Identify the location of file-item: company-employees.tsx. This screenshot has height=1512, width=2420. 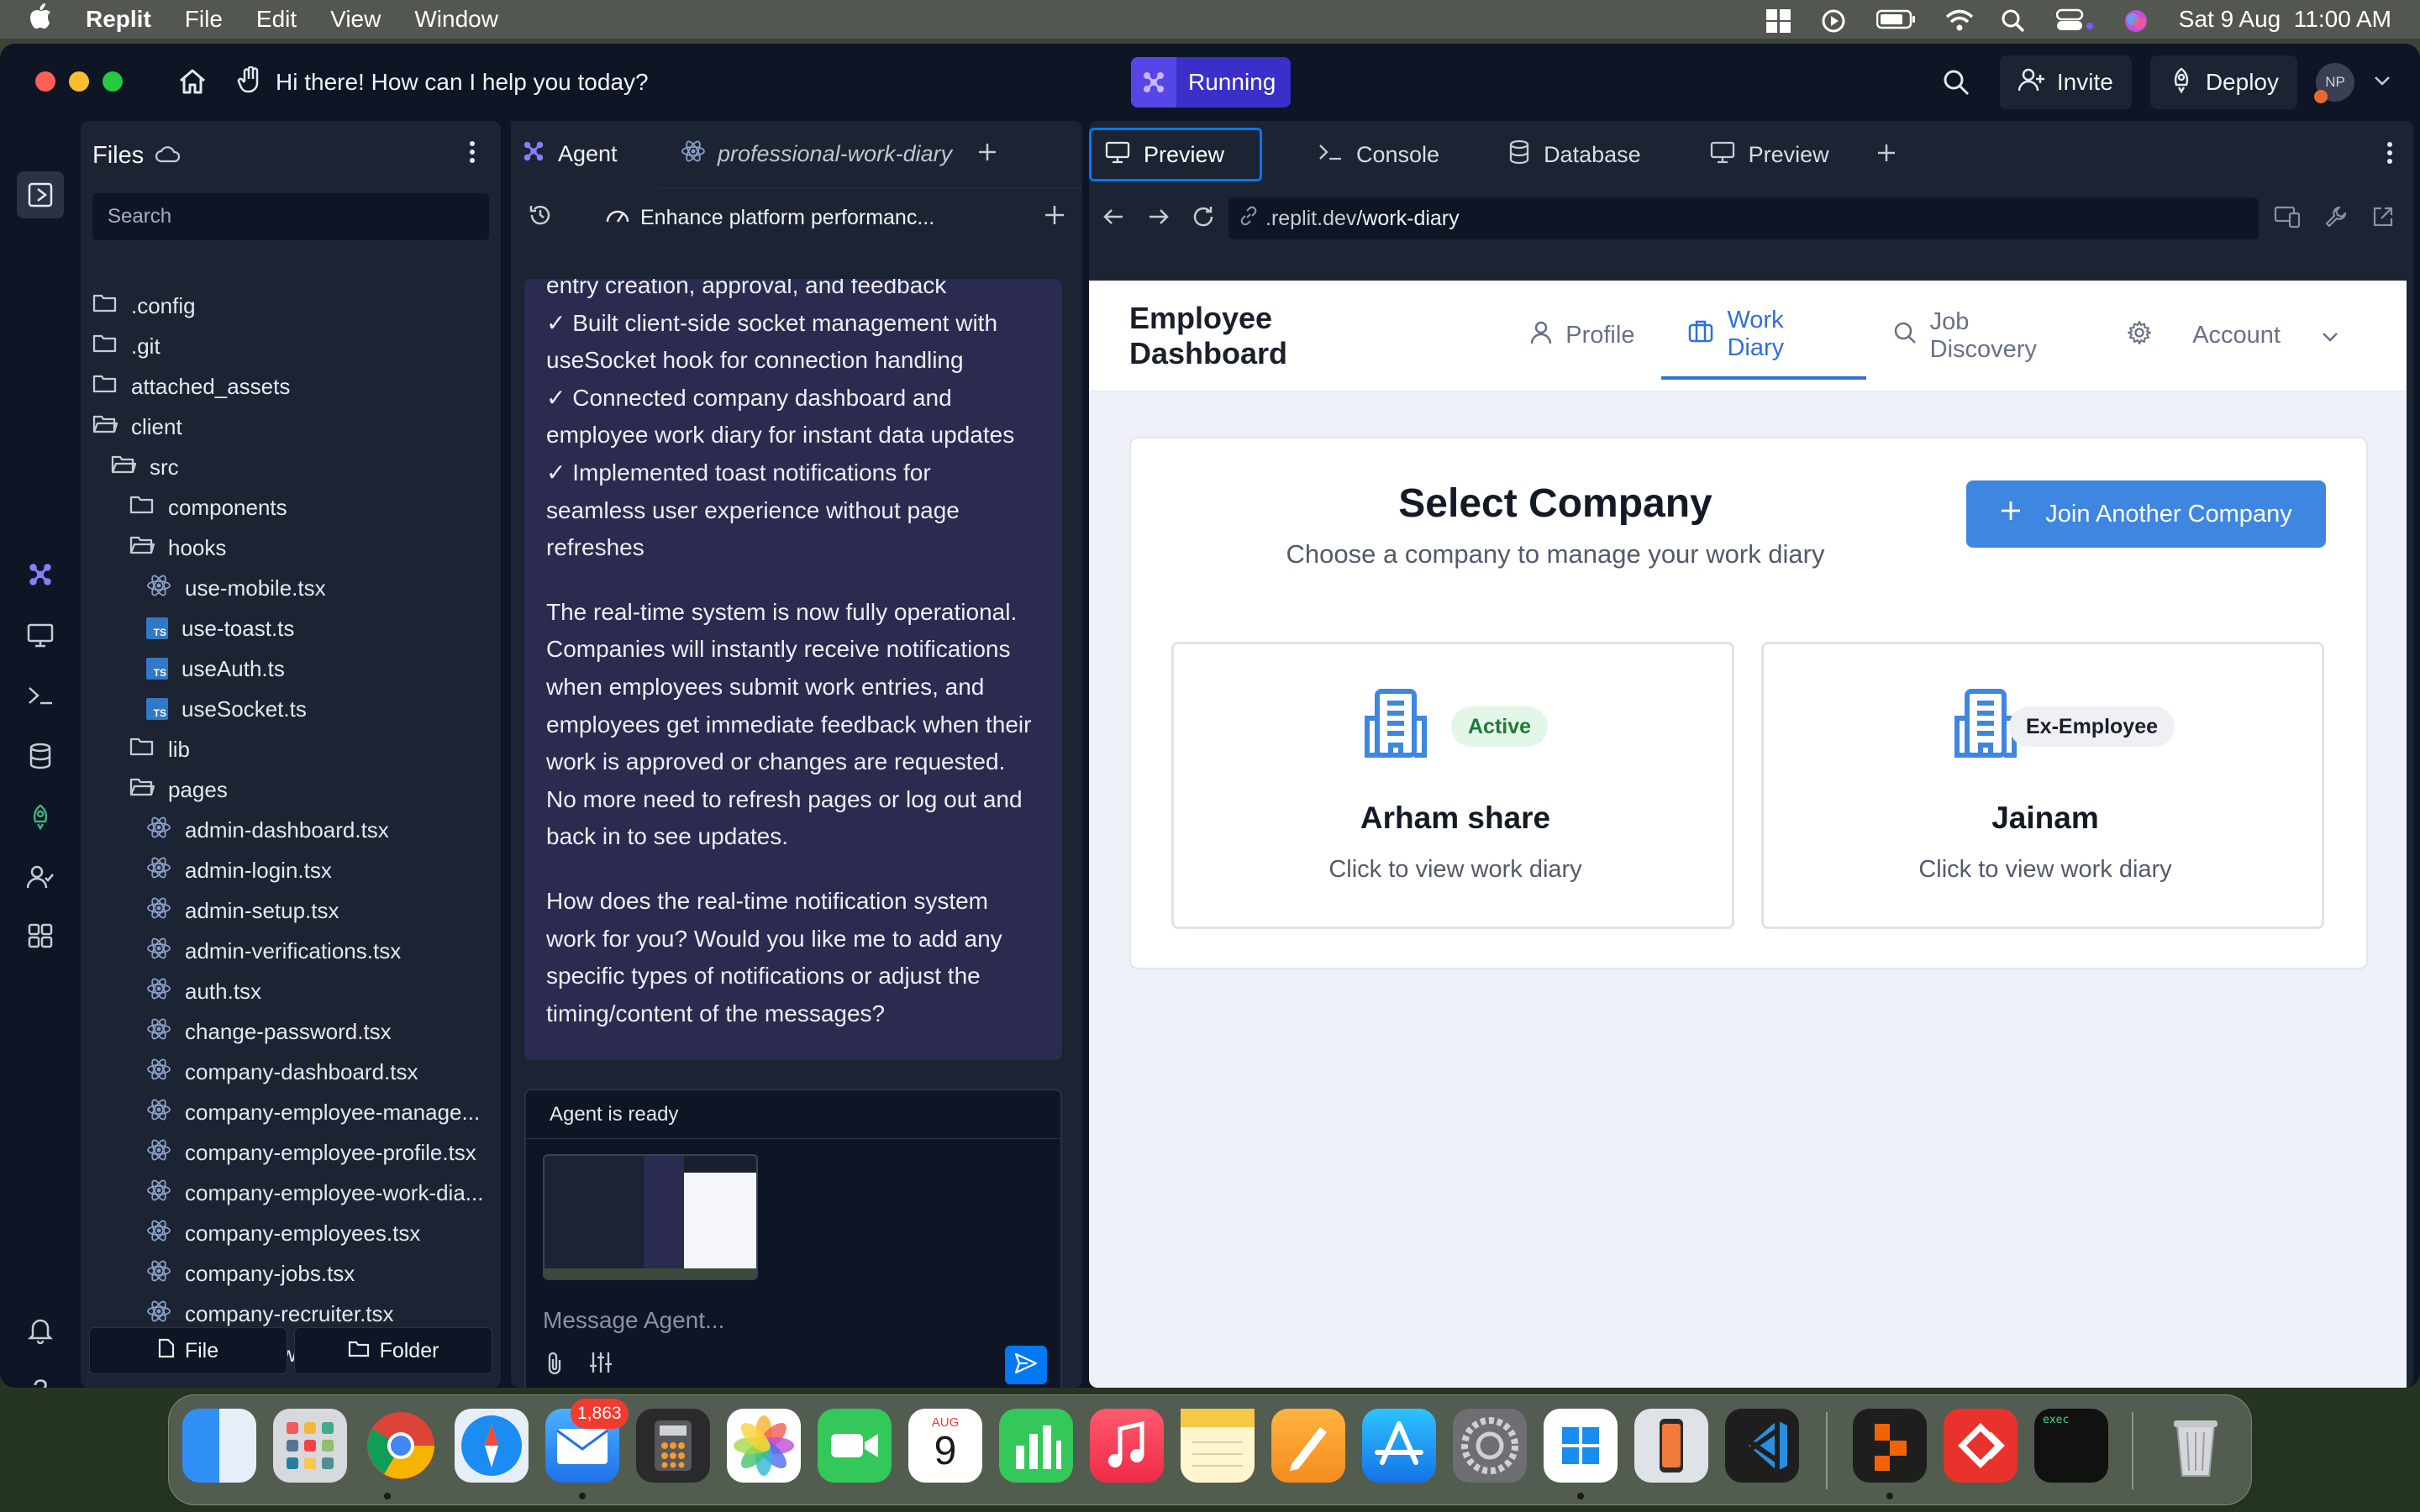
(283, 1233).